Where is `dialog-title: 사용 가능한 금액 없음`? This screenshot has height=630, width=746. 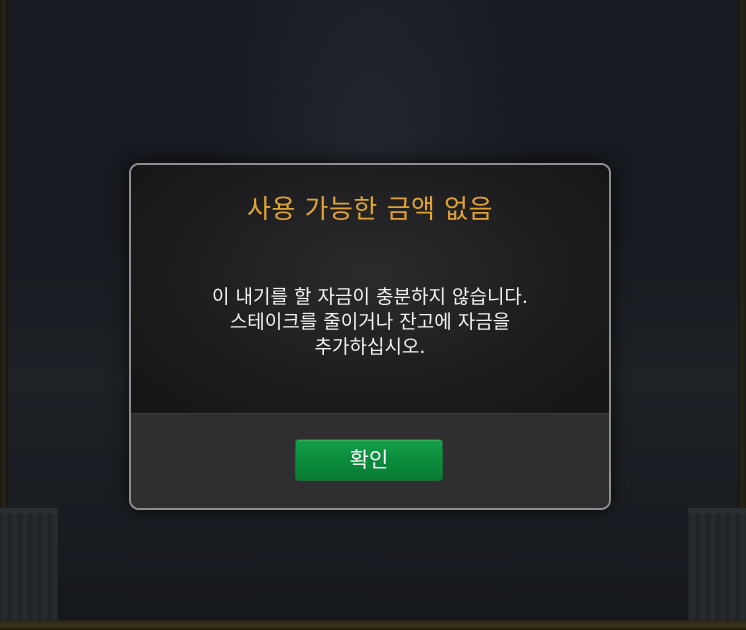
dialog-title: 사용 가능한 금액 없음 is located at coordinates (370, 210).